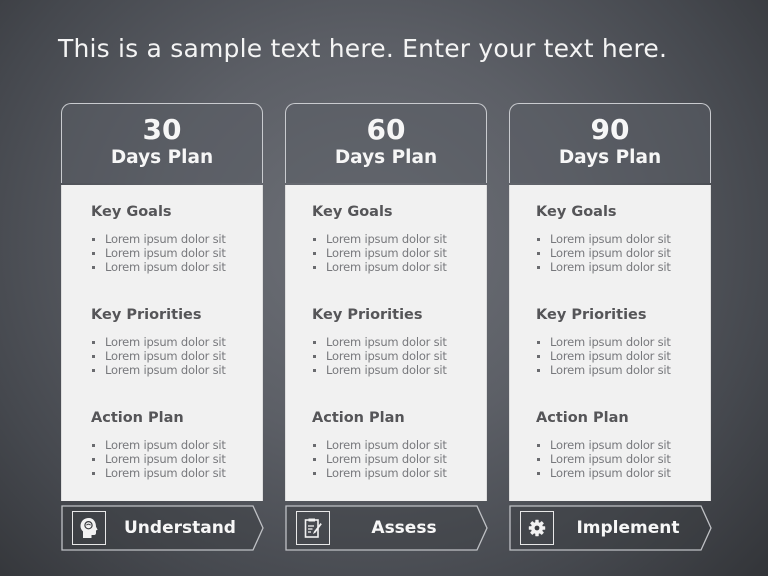 The image size is (768, 576). What do you see at coordinates (89, 528) in the screenshot?
I see `head-brain-icon` at bounding box center [89, 528].